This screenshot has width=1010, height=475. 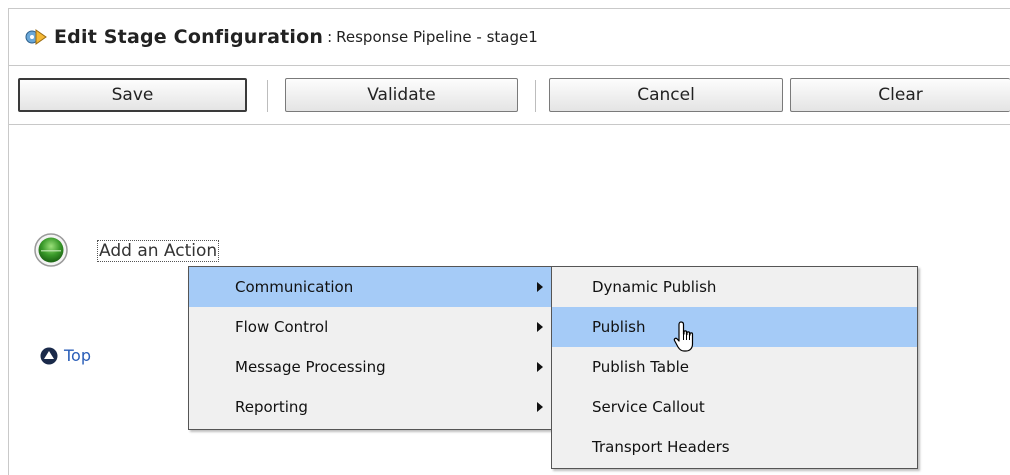 I want to click on menu-item-reporting: Reporting, so click(x=370, y=407).